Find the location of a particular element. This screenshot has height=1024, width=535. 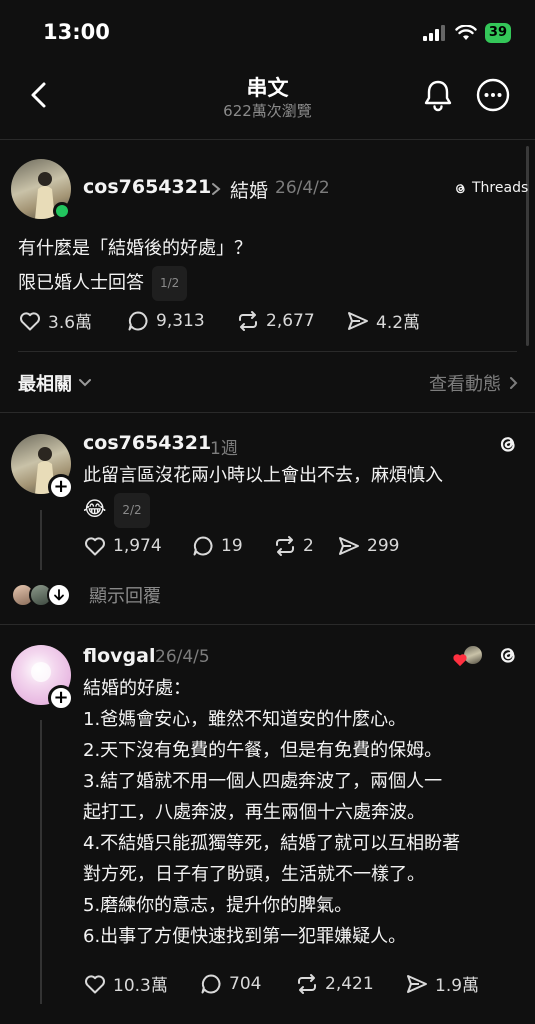

reply-line: 1.爸媽會安心，雖然不知道安的什麼心。 is located at coordinates (245, 719).